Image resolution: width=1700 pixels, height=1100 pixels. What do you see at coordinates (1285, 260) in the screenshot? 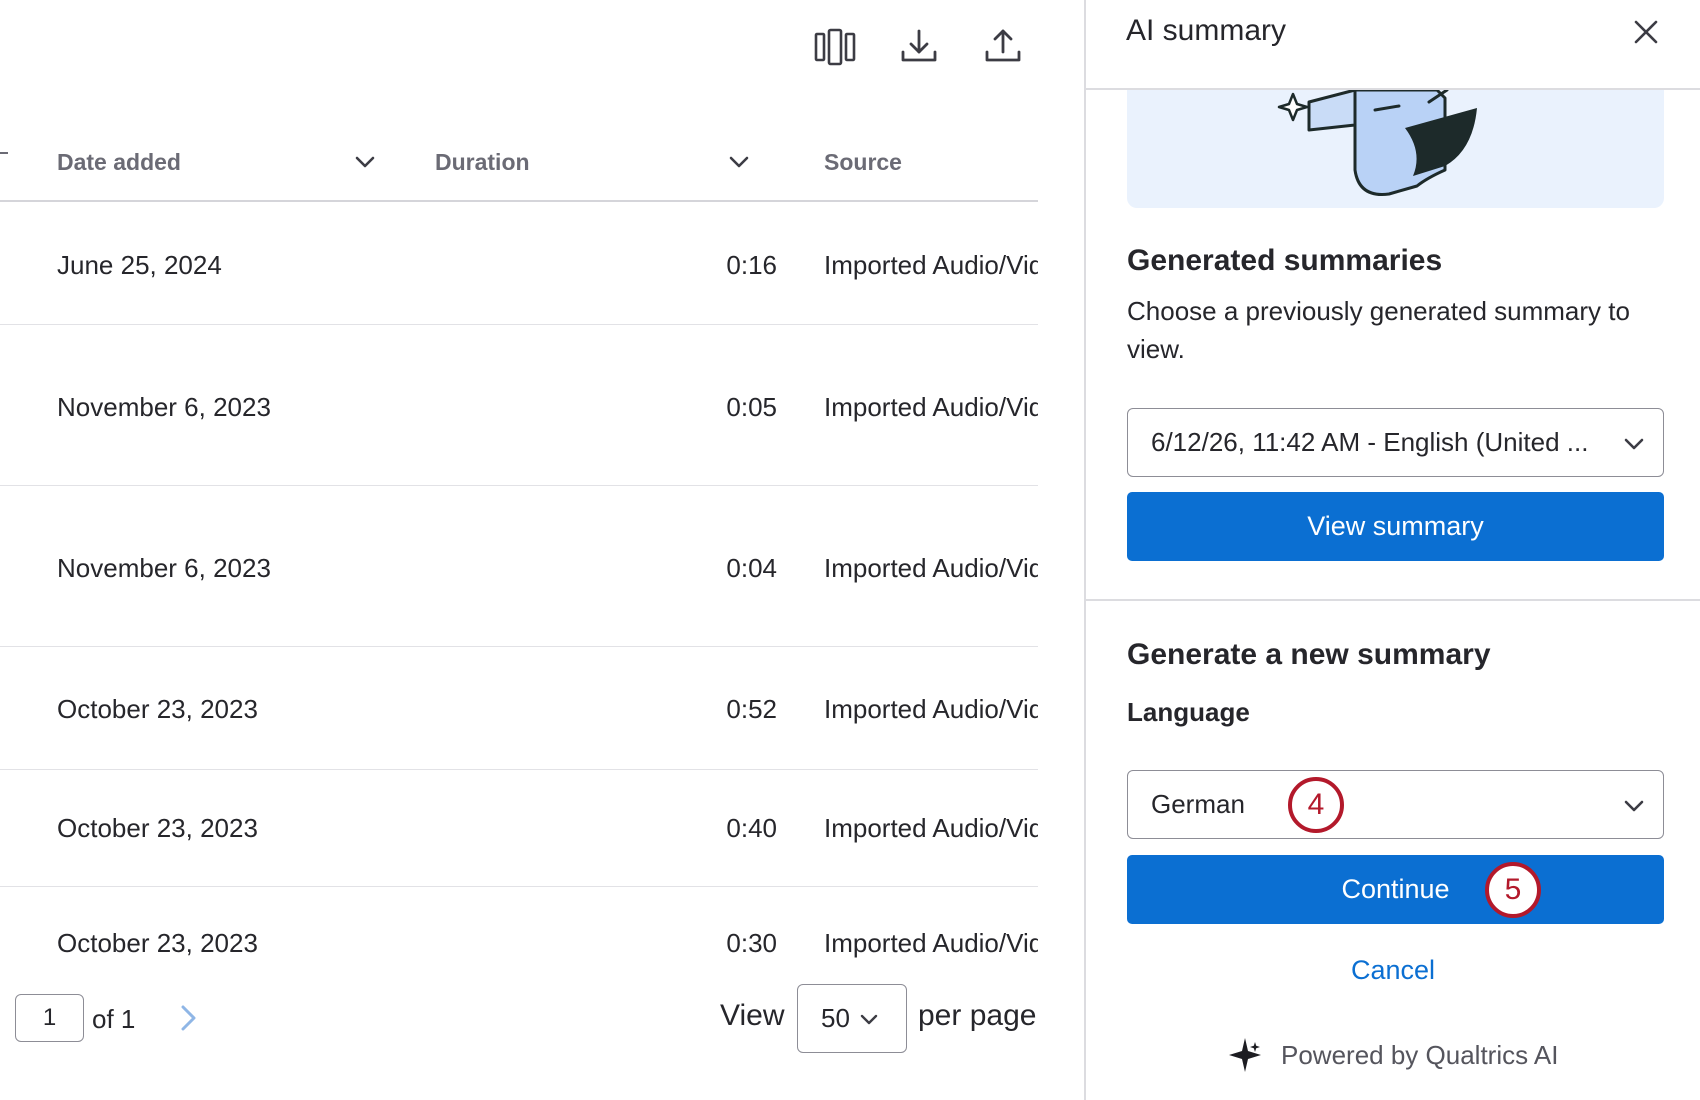
I see `generated-summaries-heading: Generated summaries` at bounding box center [1285, 260].